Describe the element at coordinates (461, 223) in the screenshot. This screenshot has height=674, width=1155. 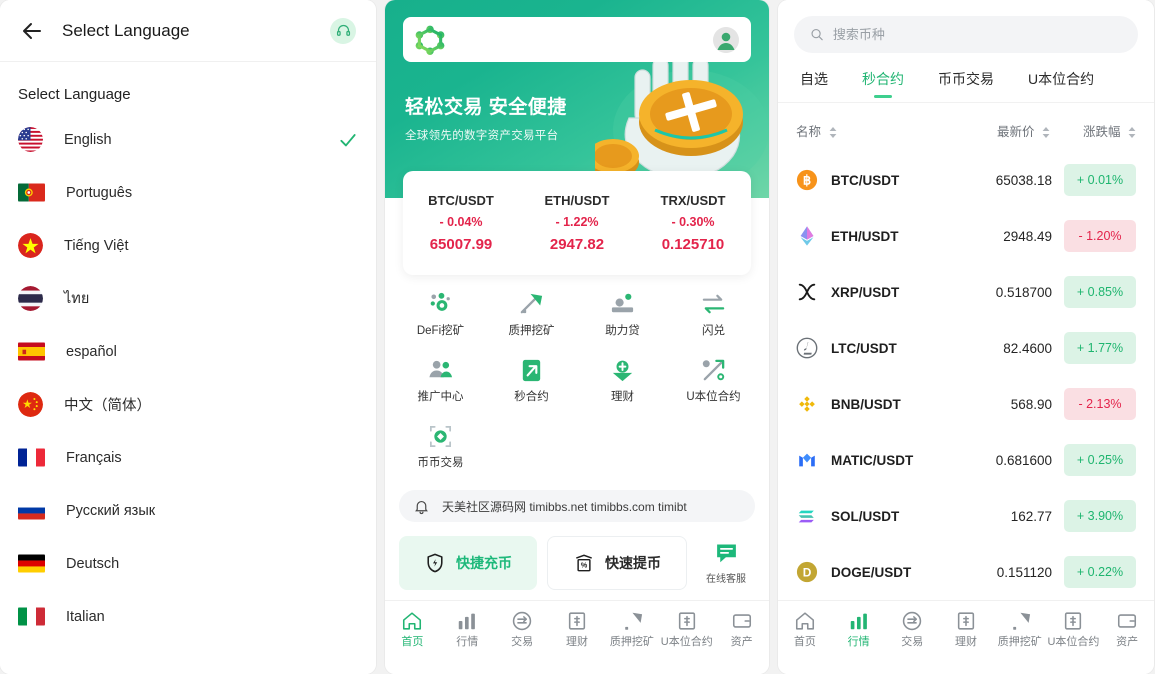
I see `ticker-cell: BTC/USDT - 0.04% 65007.99` at that location.